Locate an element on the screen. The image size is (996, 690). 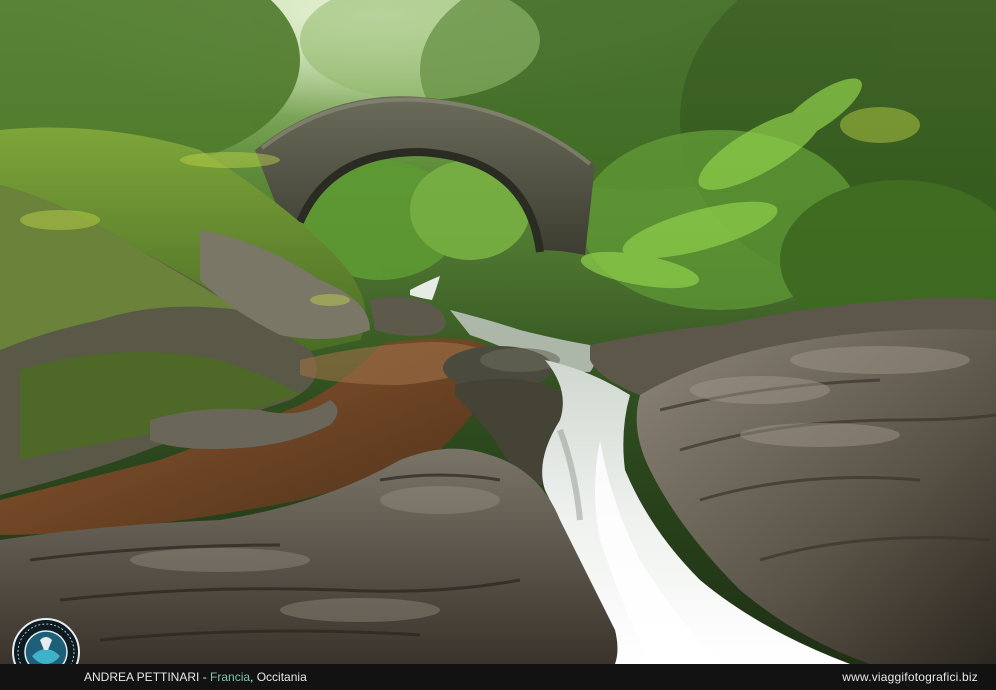
photographer-name: ANDREA PETTINARI is located at coordinates (142, 677).